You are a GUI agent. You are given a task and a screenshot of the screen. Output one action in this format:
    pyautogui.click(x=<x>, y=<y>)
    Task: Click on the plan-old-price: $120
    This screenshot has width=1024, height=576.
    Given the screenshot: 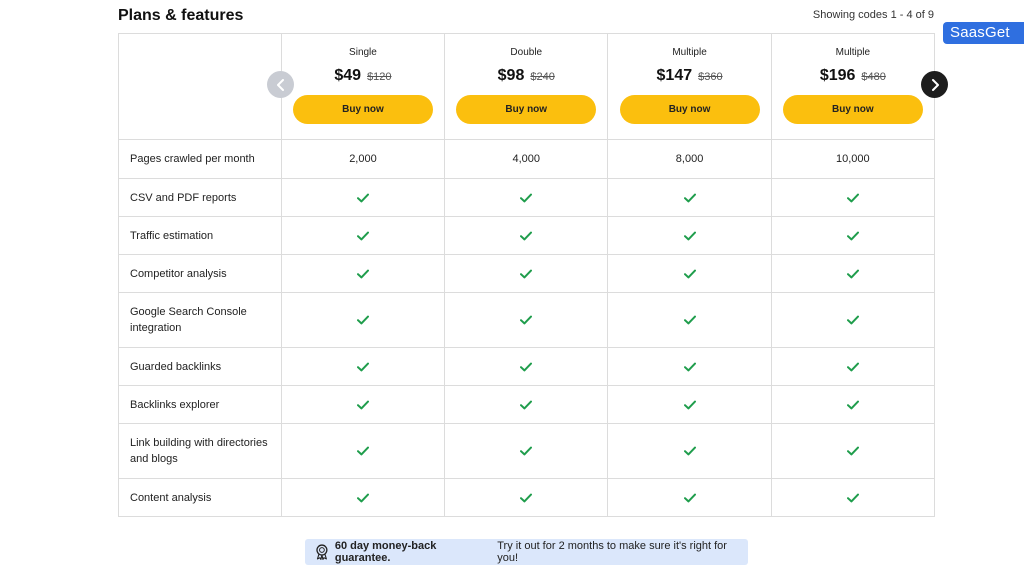 What is the action you would take?
    pyautogui.click(x=379, y=77)
    